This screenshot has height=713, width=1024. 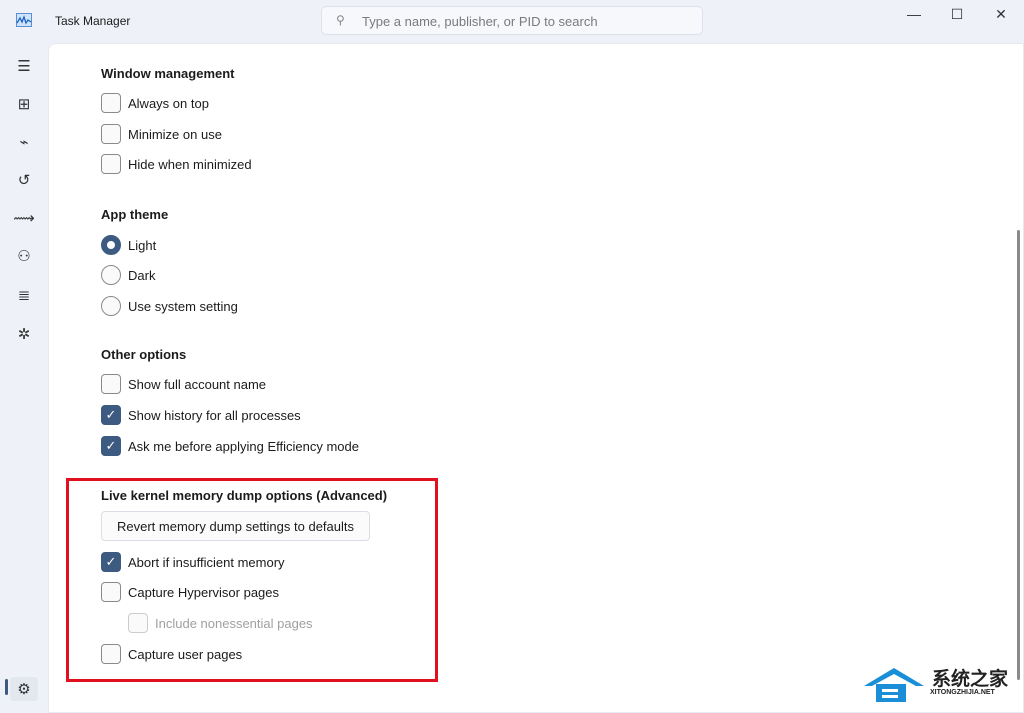 What do you see at coordinates (957, 16) in the screenshot?
I see `maximize-button: ☐` at bounding box center [957, 16].